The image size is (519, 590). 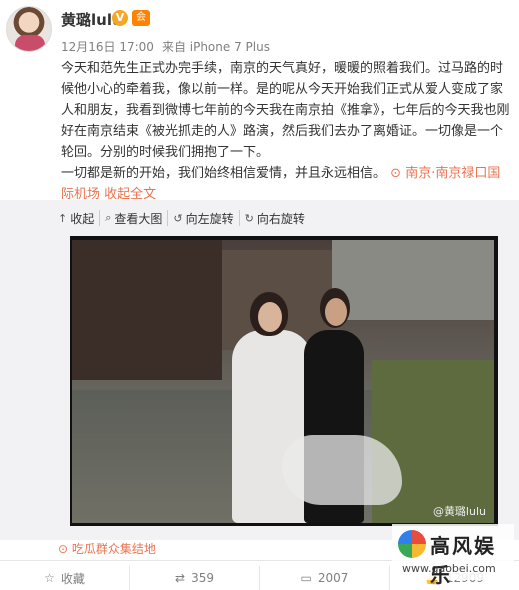 I want to click on site-logo-text: 高风娱乐, so click(x=463, y=560).